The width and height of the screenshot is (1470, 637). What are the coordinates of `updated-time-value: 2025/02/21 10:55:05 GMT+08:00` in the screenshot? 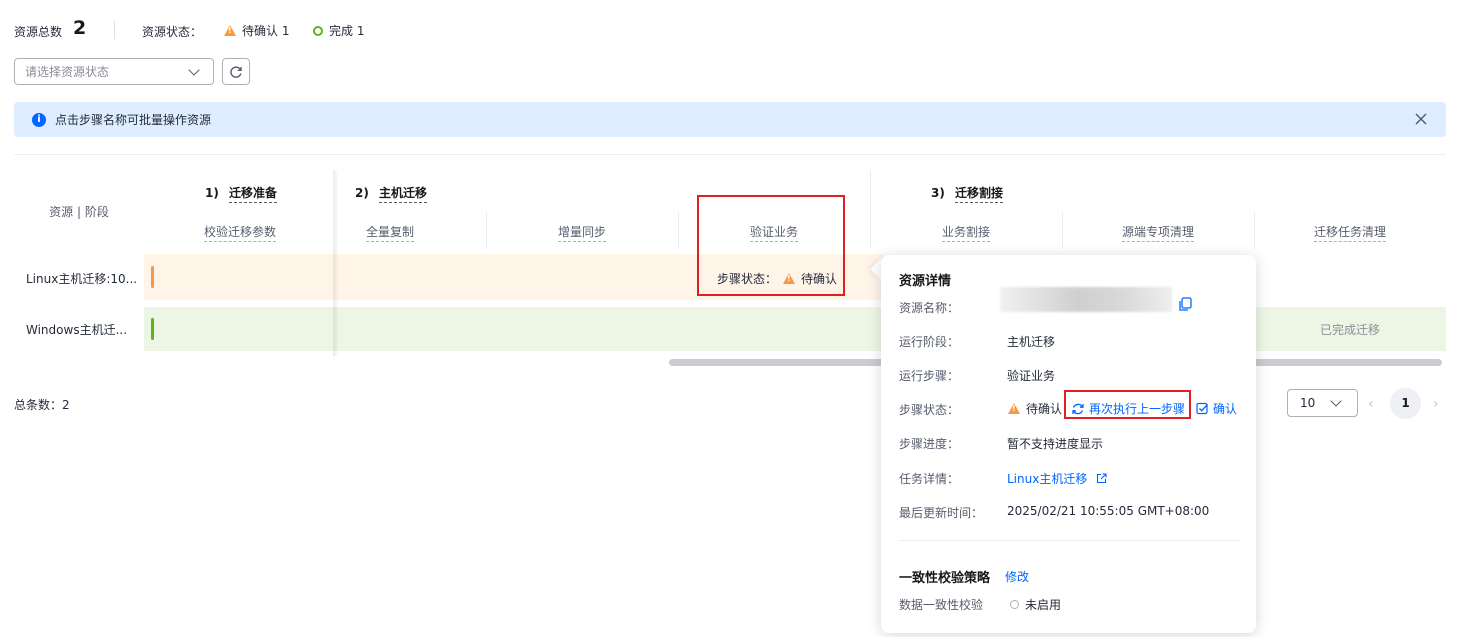 It's located at (1108, 511).